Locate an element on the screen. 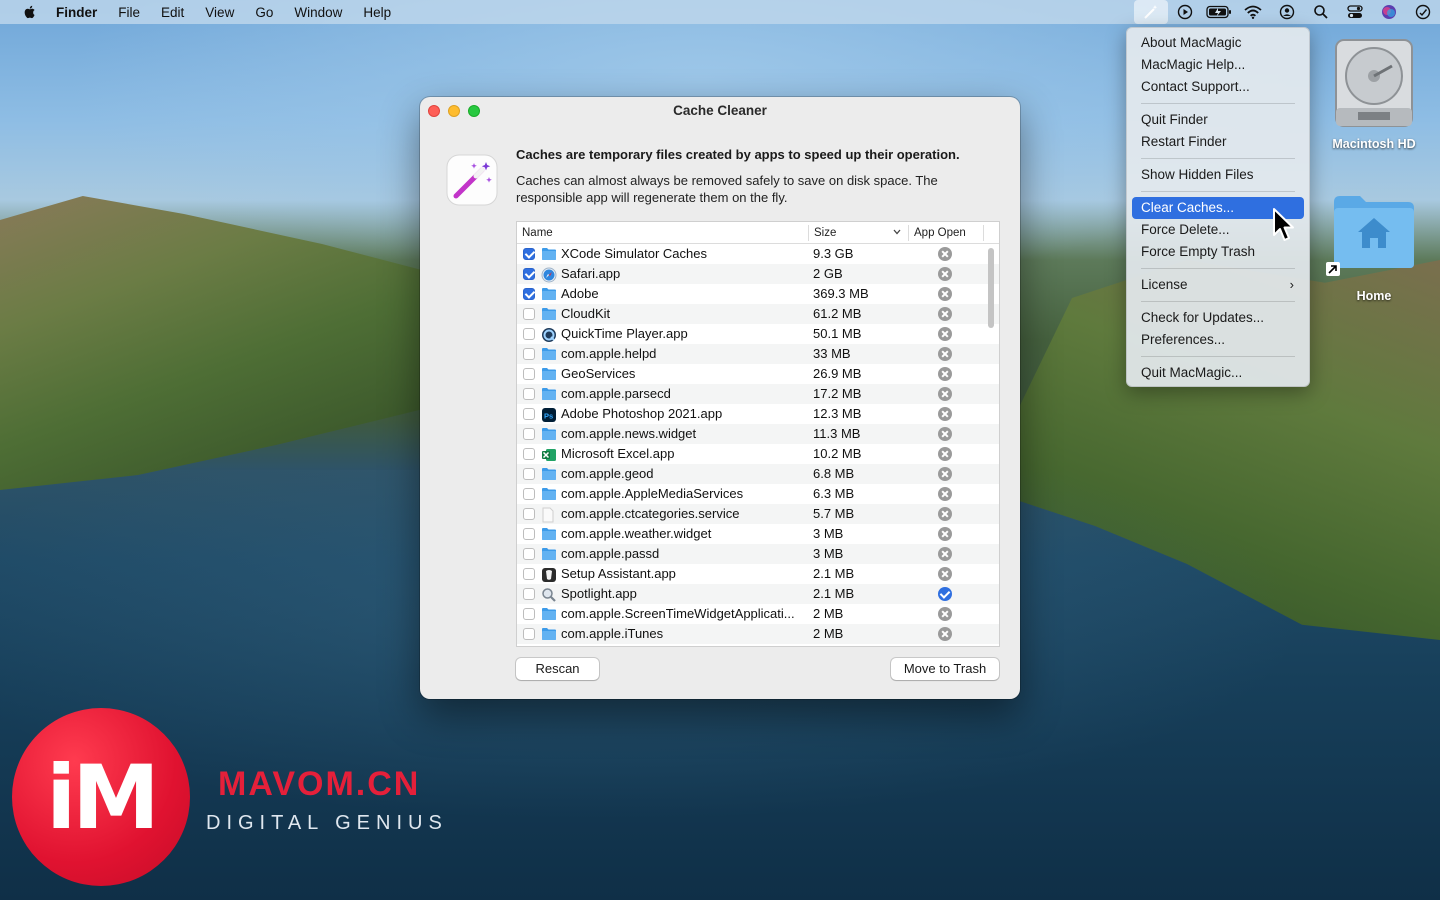 The image size is (1440, 900). table-row: com.apple.helpd 33 MB is located at coordinates (758, 354).